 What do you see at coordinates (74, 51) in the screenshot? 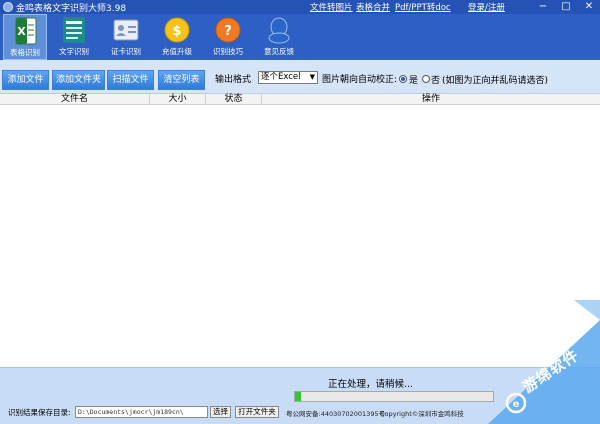
I see `tool-label: 文字识别` at bounding box center [74, 51].